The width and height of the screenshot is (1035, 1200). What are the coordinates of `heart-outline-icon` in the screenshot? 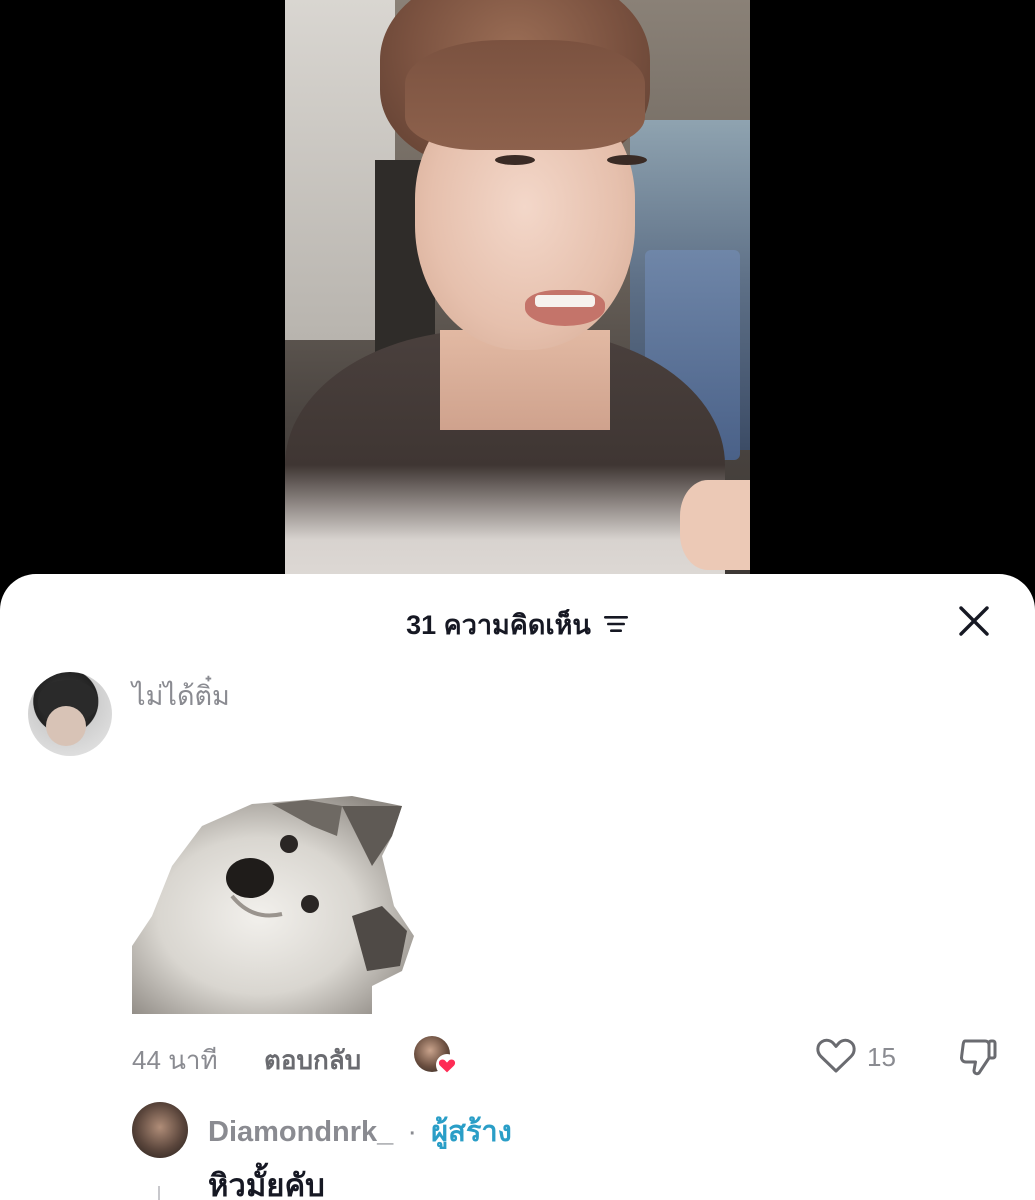 It's located at (836, 1055).